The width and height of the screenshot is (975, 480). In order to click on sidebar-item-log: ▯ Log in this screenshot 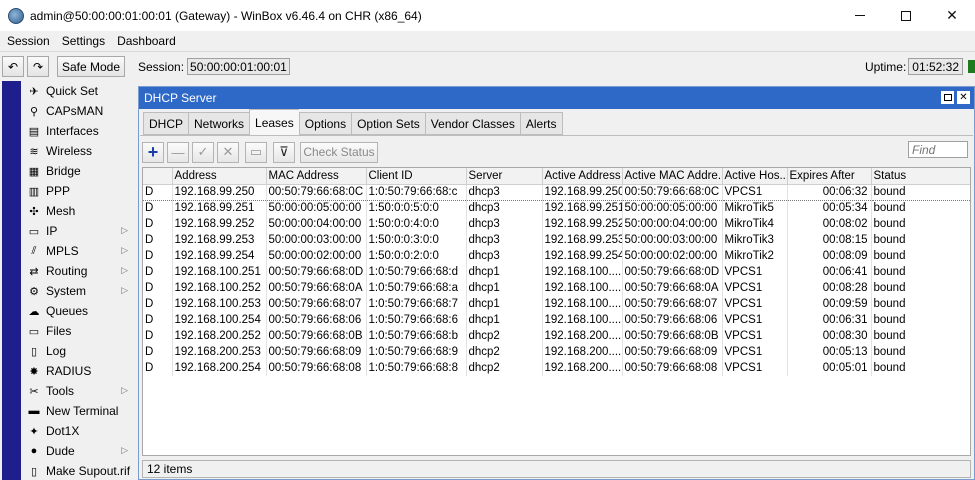, I will do `click(79, 351)`.